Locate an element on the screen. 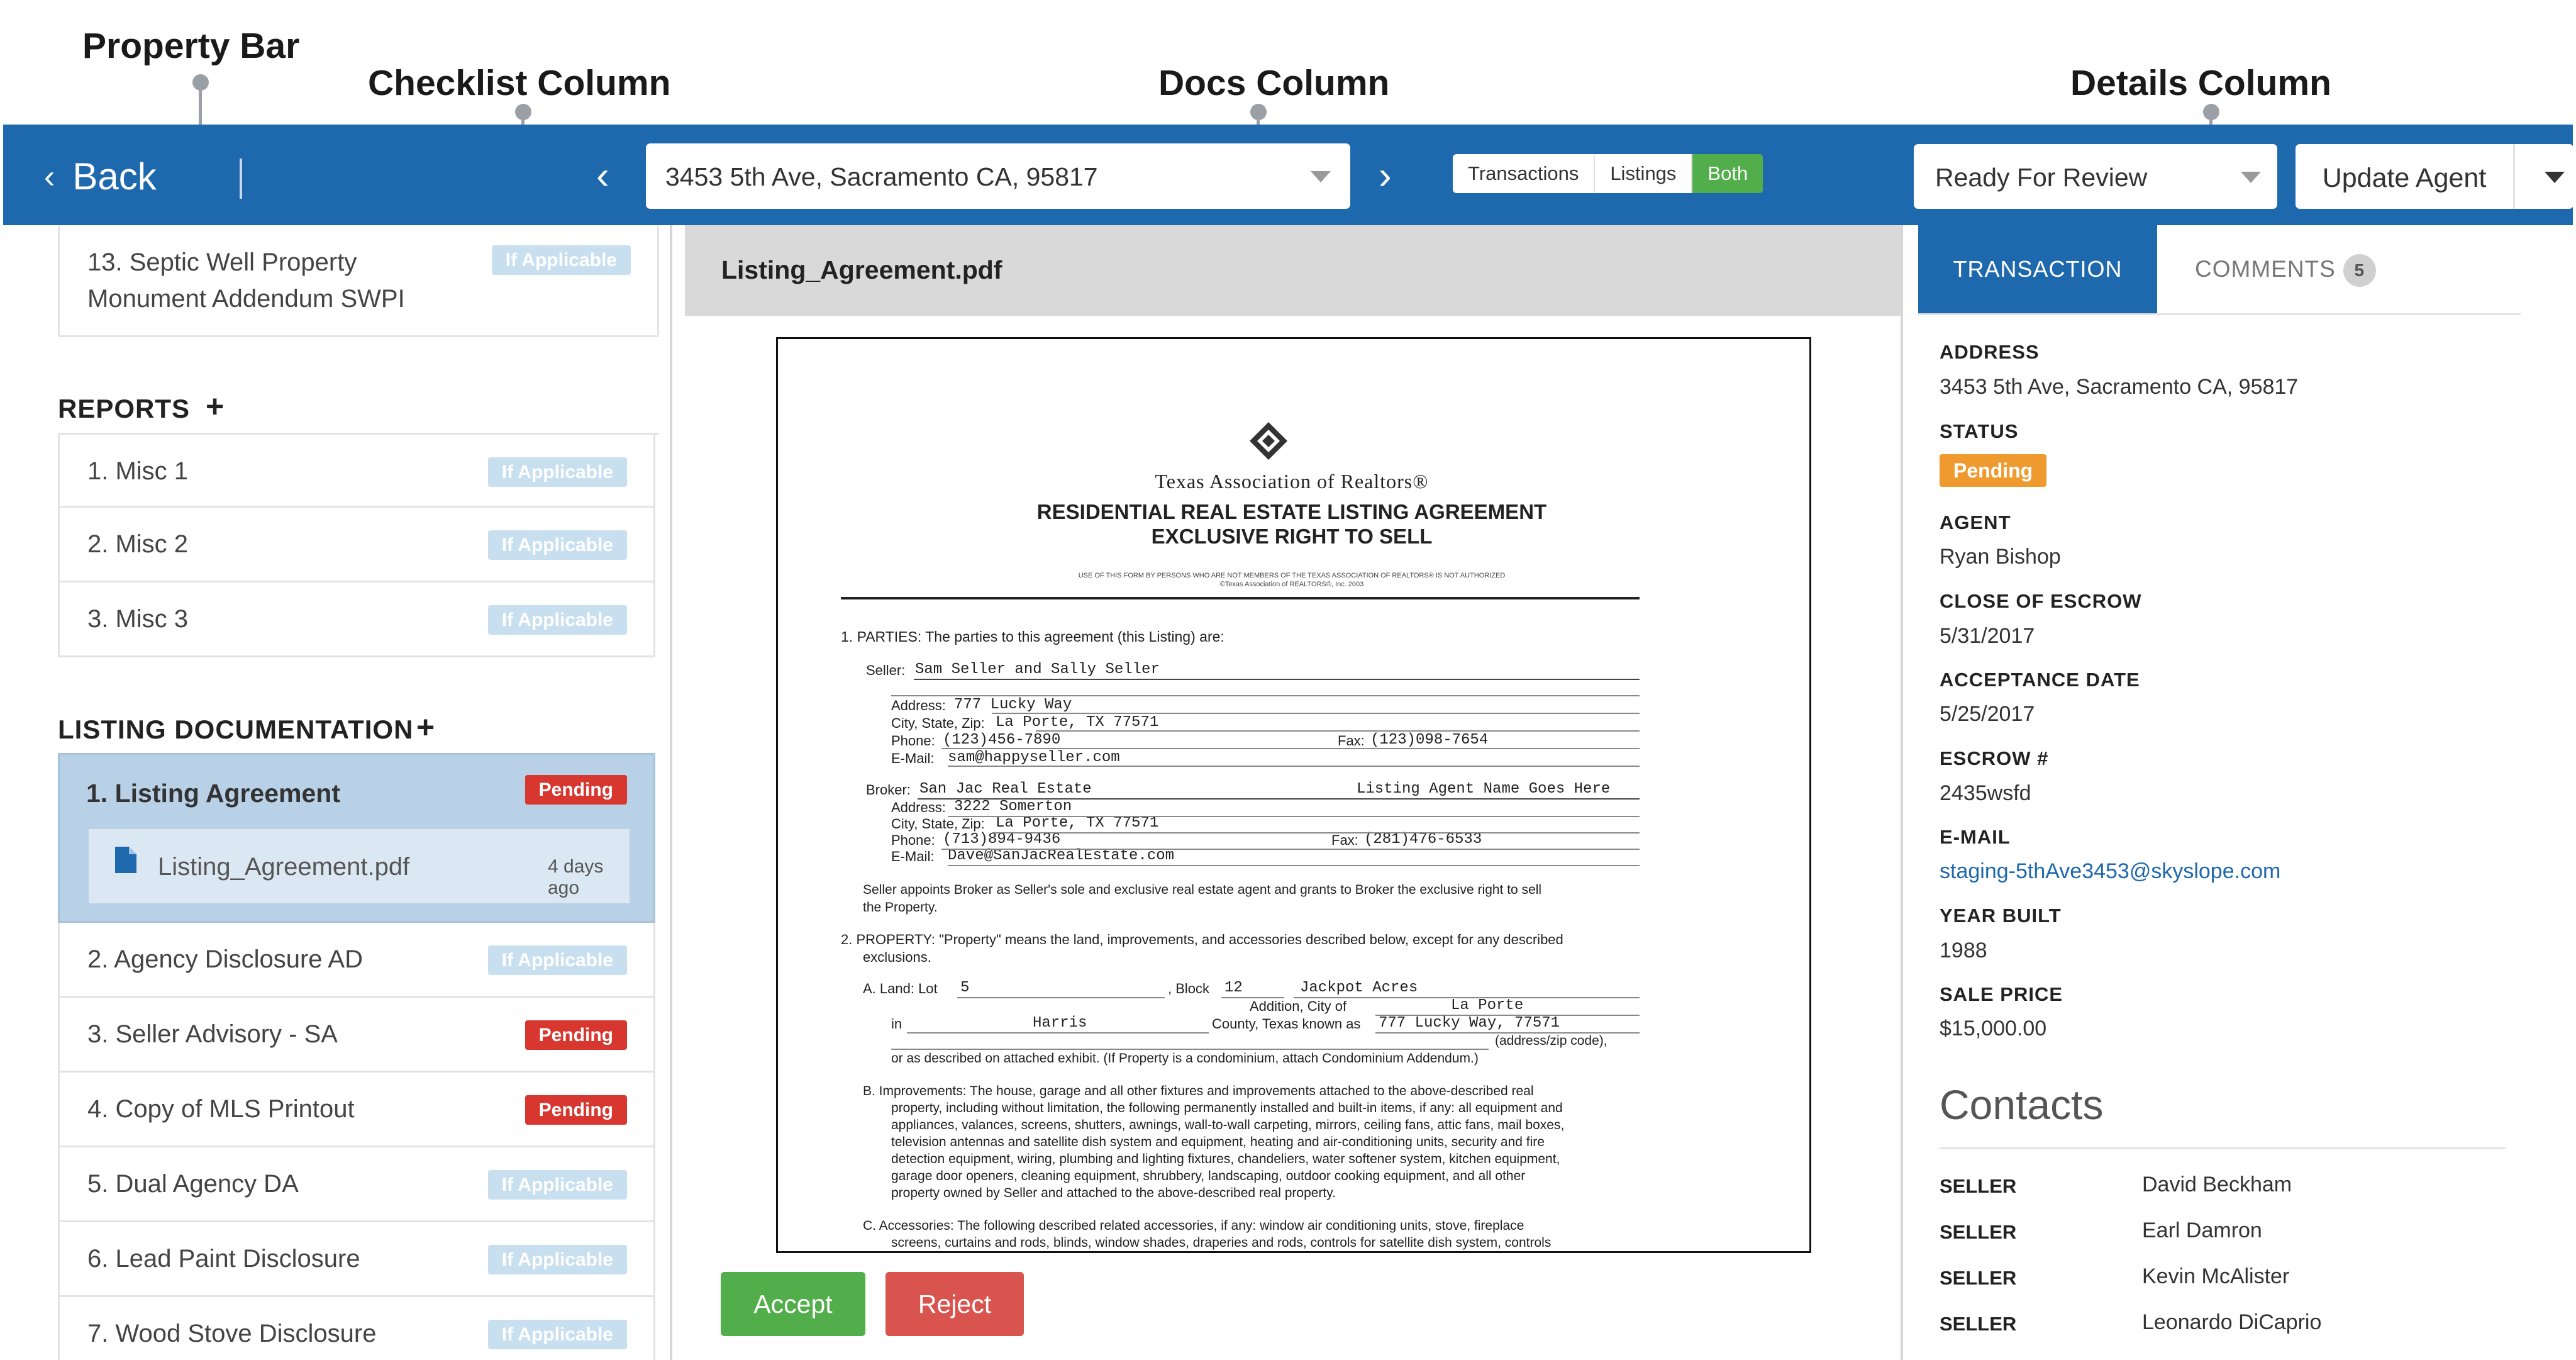 This screenshot has height=1360, width=2576. checklist-item-label: 13. Septic Well Property is located at coordinates (222, 262).